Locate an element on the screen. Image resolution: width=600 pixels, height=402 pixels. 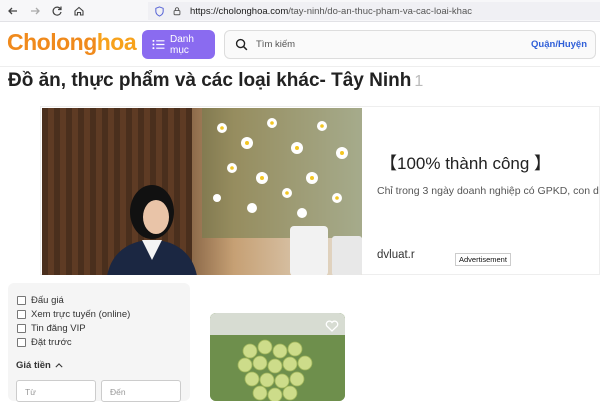
district-selector: Quận/Huyện is located at coordinates (559, 44).